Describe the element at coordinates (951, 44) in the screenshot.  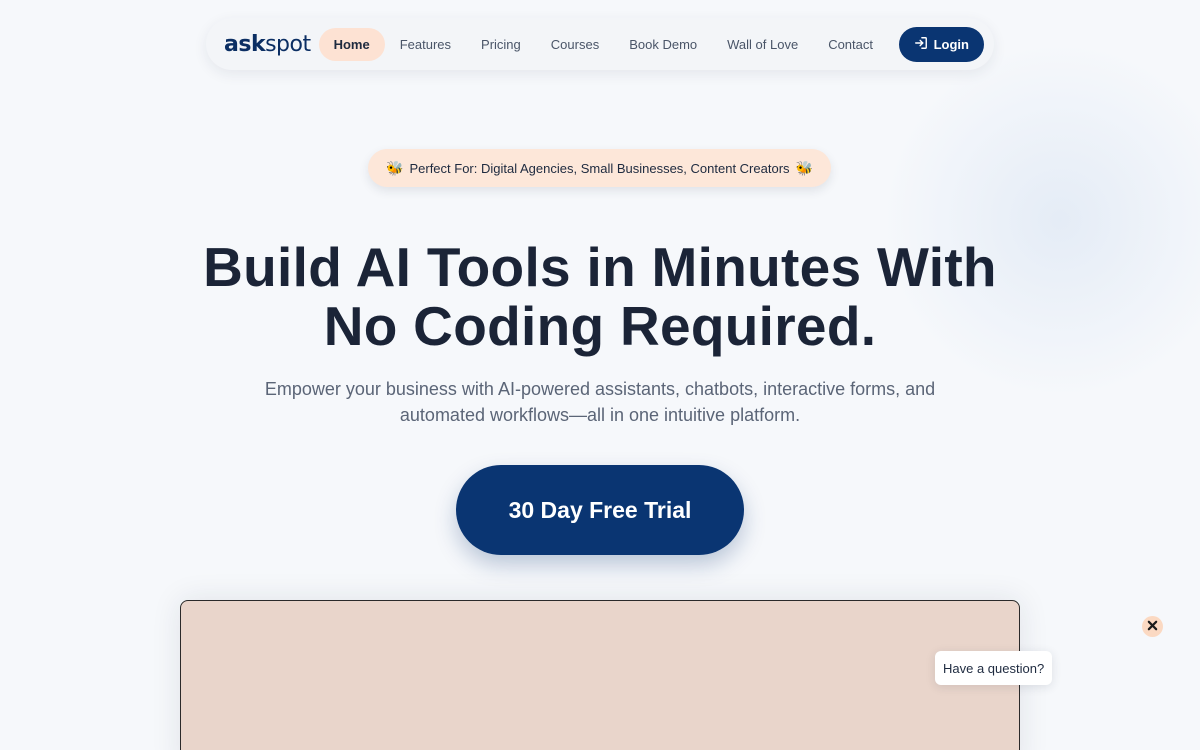
I see `login-label: Login` at that location.